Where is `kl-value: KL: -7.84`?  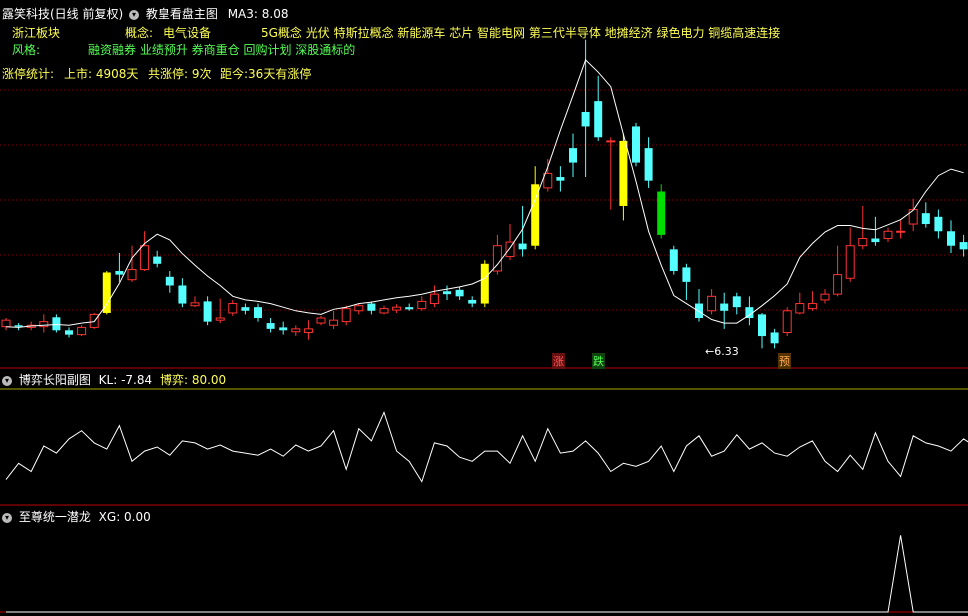 kl-value: KL: -7.84 is located at coordinates (125, 380).